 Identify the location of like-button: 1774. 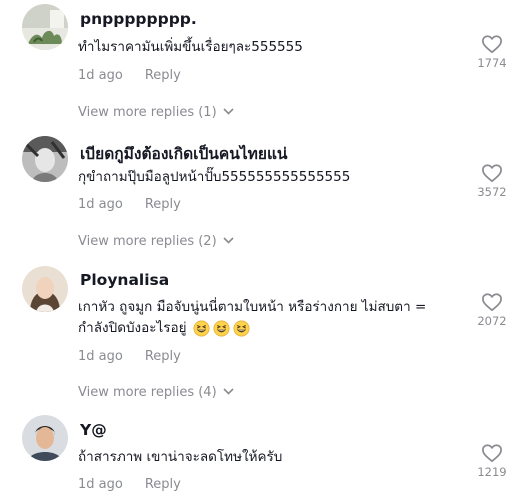
(492, 52).